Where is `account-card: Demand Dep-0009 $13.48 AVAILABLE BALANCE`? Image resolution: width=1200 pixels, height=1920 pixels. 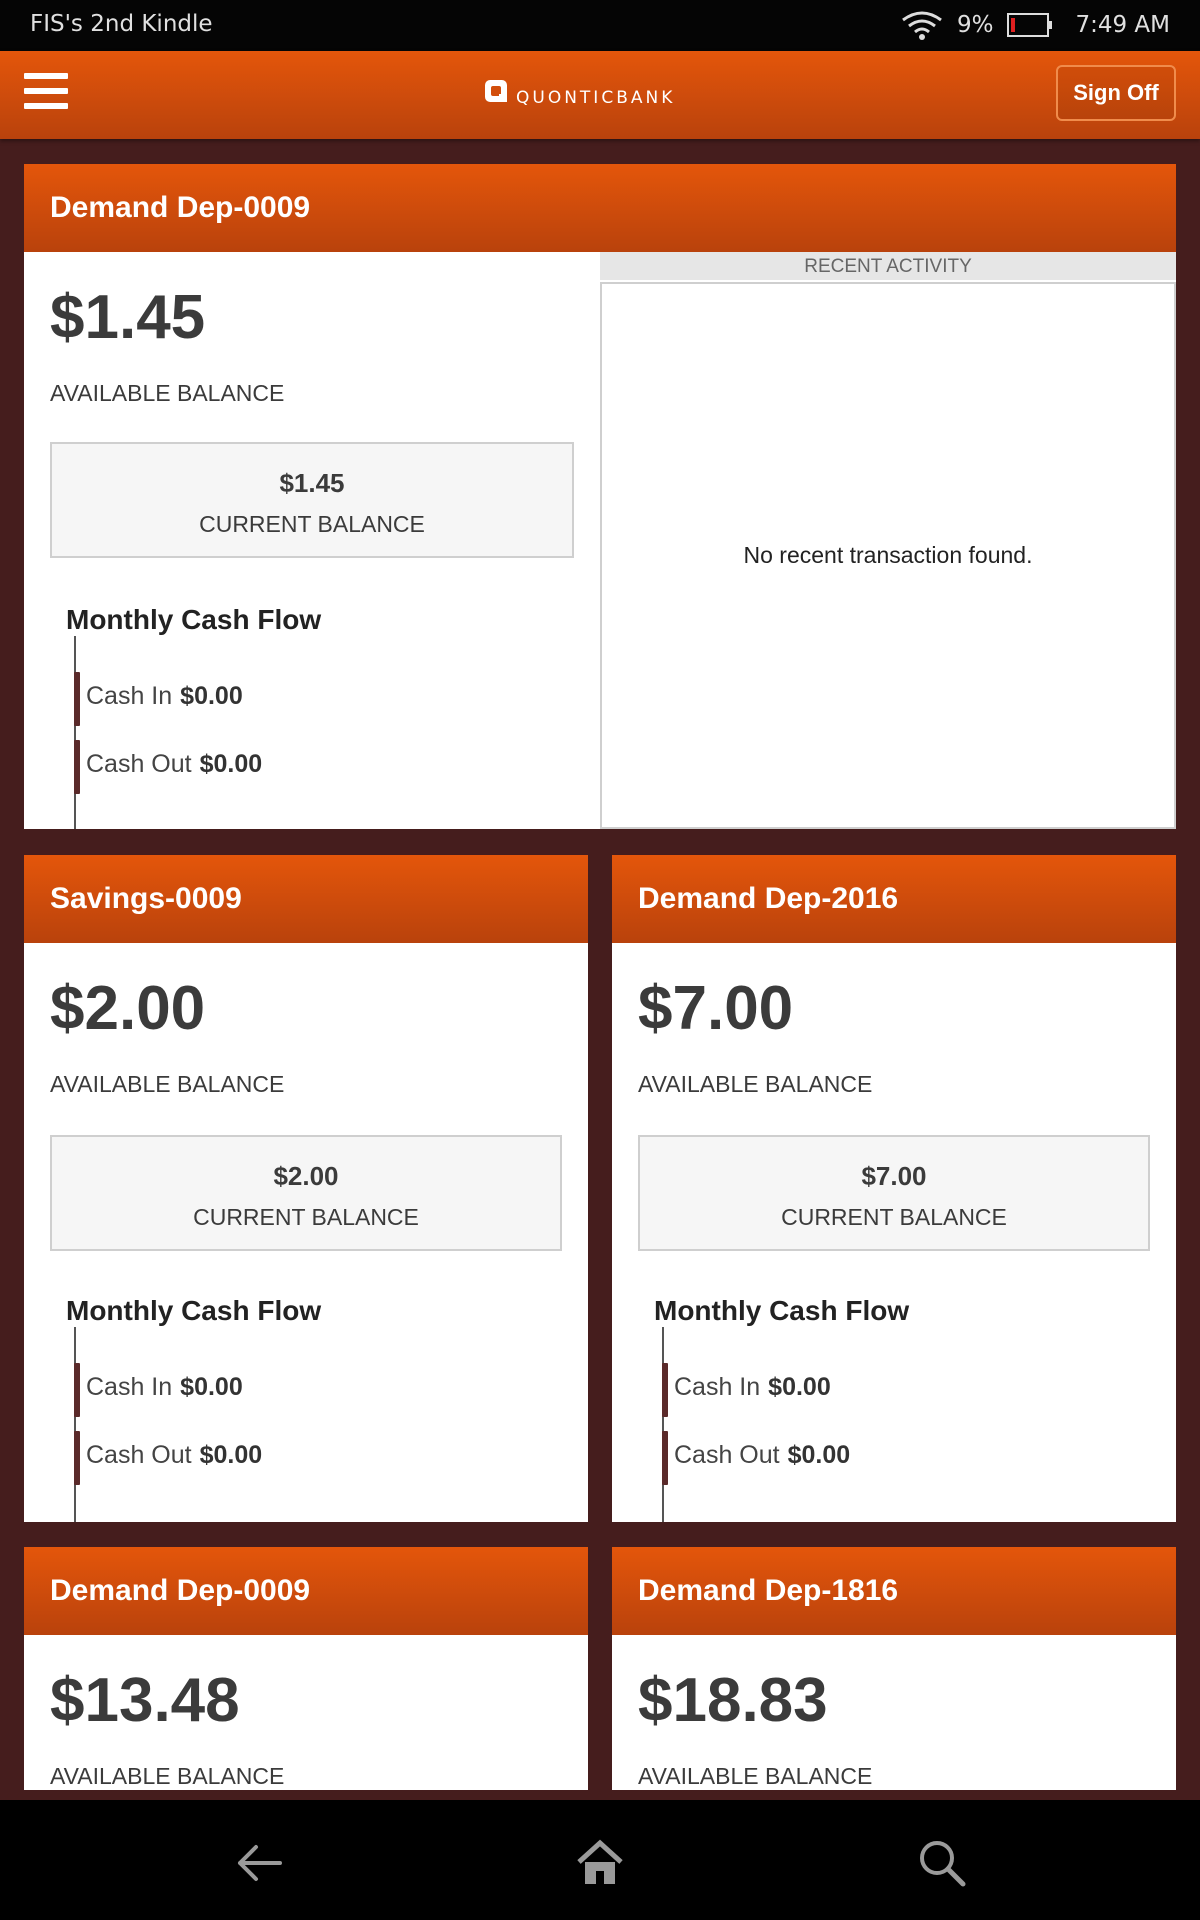 account-card: Demand Dep-0009 $13.48 AVAILABLE BALANCE is located at coordinates (306, 1668).